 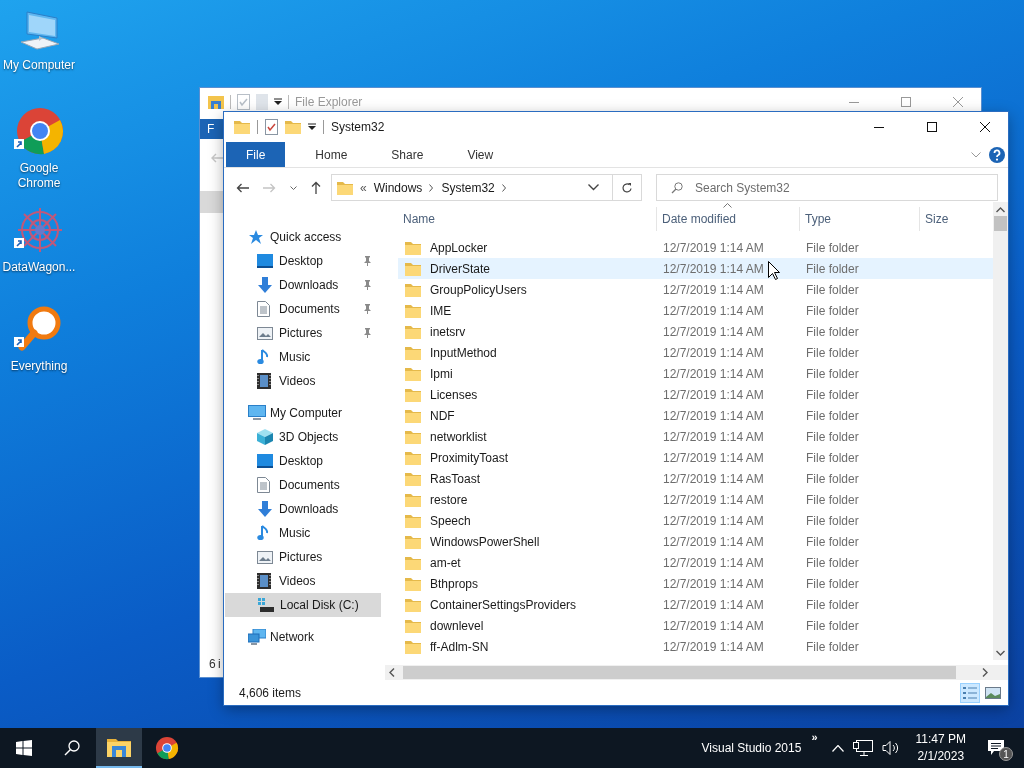 What do you see at coordinates (256, 154) in the screenshot?
I see `ribbon-tab: File` at bounding box center [256, 154].